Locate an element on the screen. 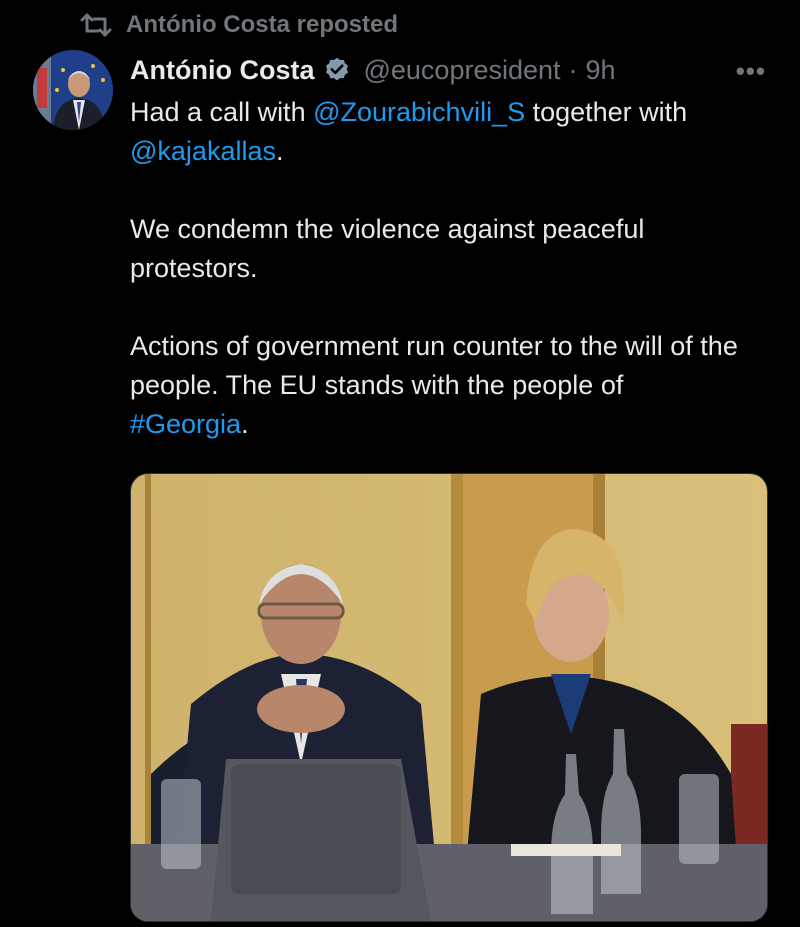 The height and width of the screenshot is (927, 800). hashtag-link: #Georgia is located at coordinates (185, 424).